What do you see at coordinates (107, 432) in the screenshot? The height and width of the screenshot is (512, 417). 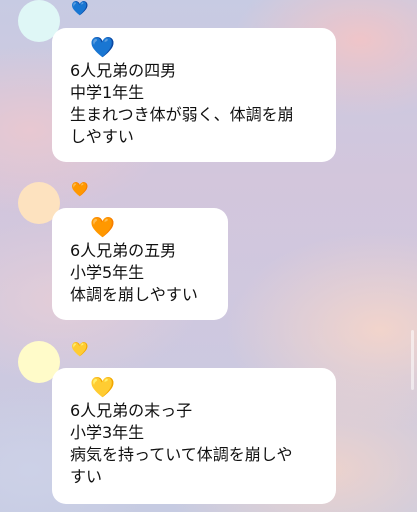 I see `message-text-line: 小学3年生` at bounding box center [107, 432].